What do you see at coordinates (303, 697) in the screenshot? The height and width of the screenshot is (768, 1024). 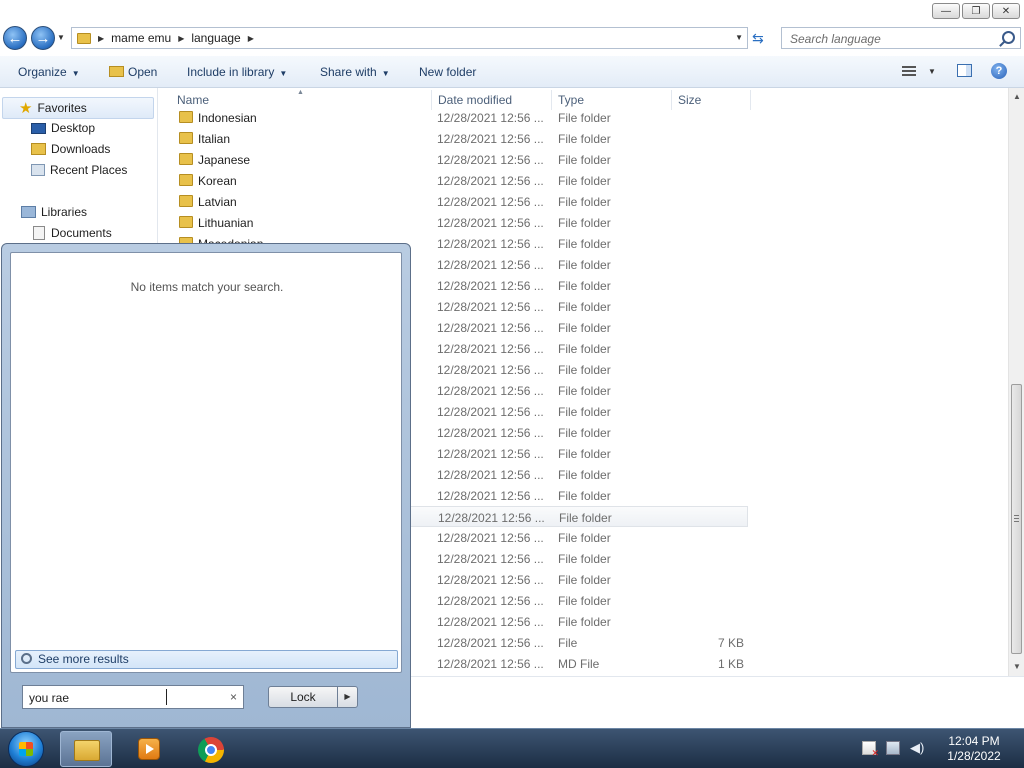 I see `lock-button: Lock` at bounding box center [303, 697].